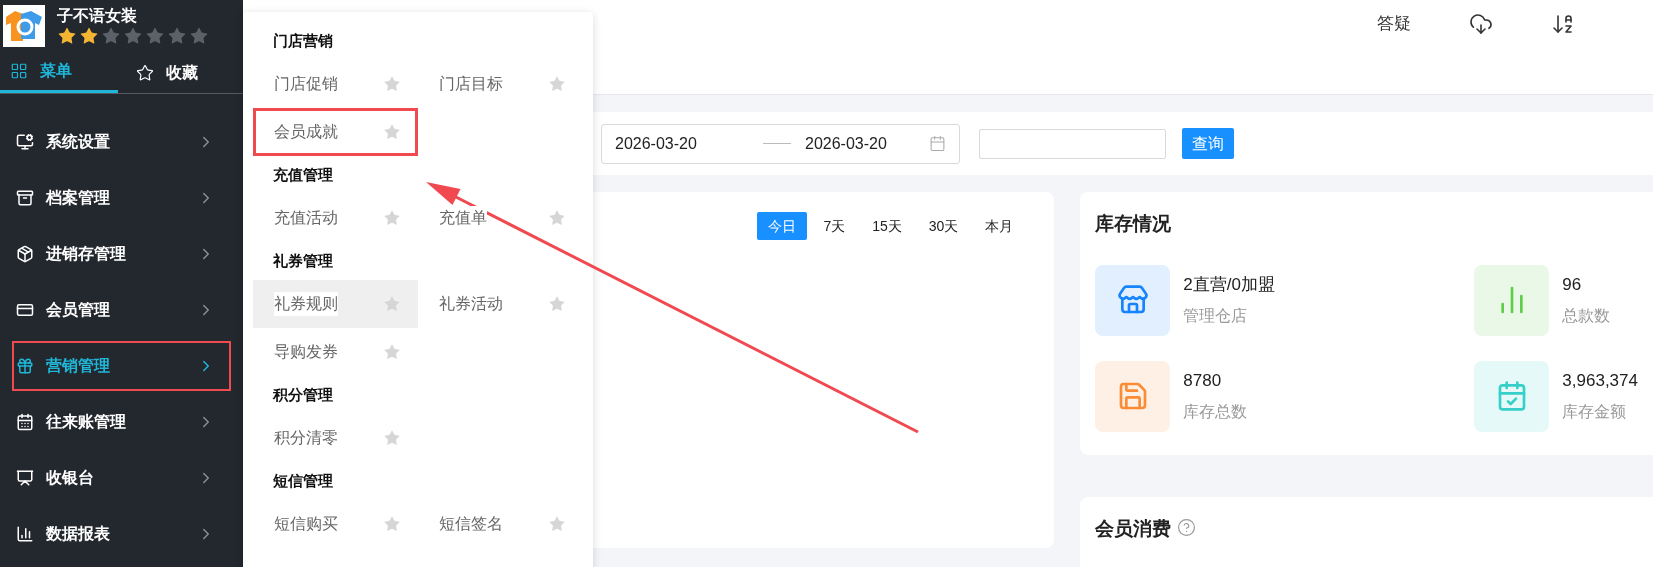  I want to click on presentation-icon, so click(25, 478).